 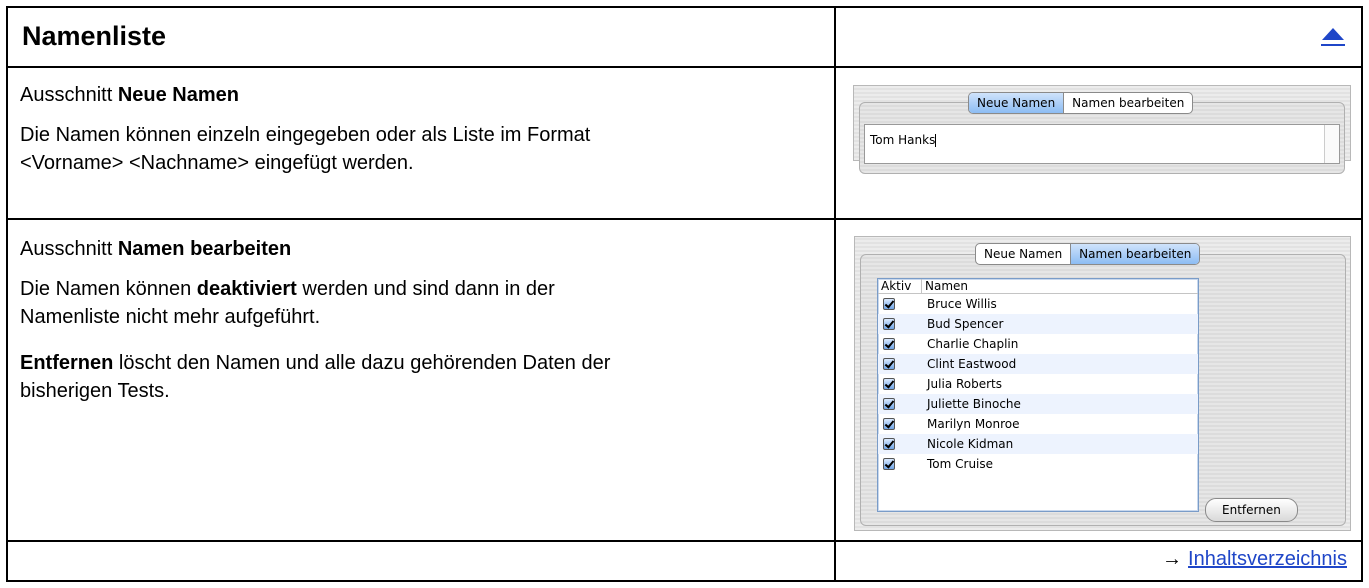 I want to click on footer-row: → Inhaltsverzeichnis, so click(x=684, y=561).